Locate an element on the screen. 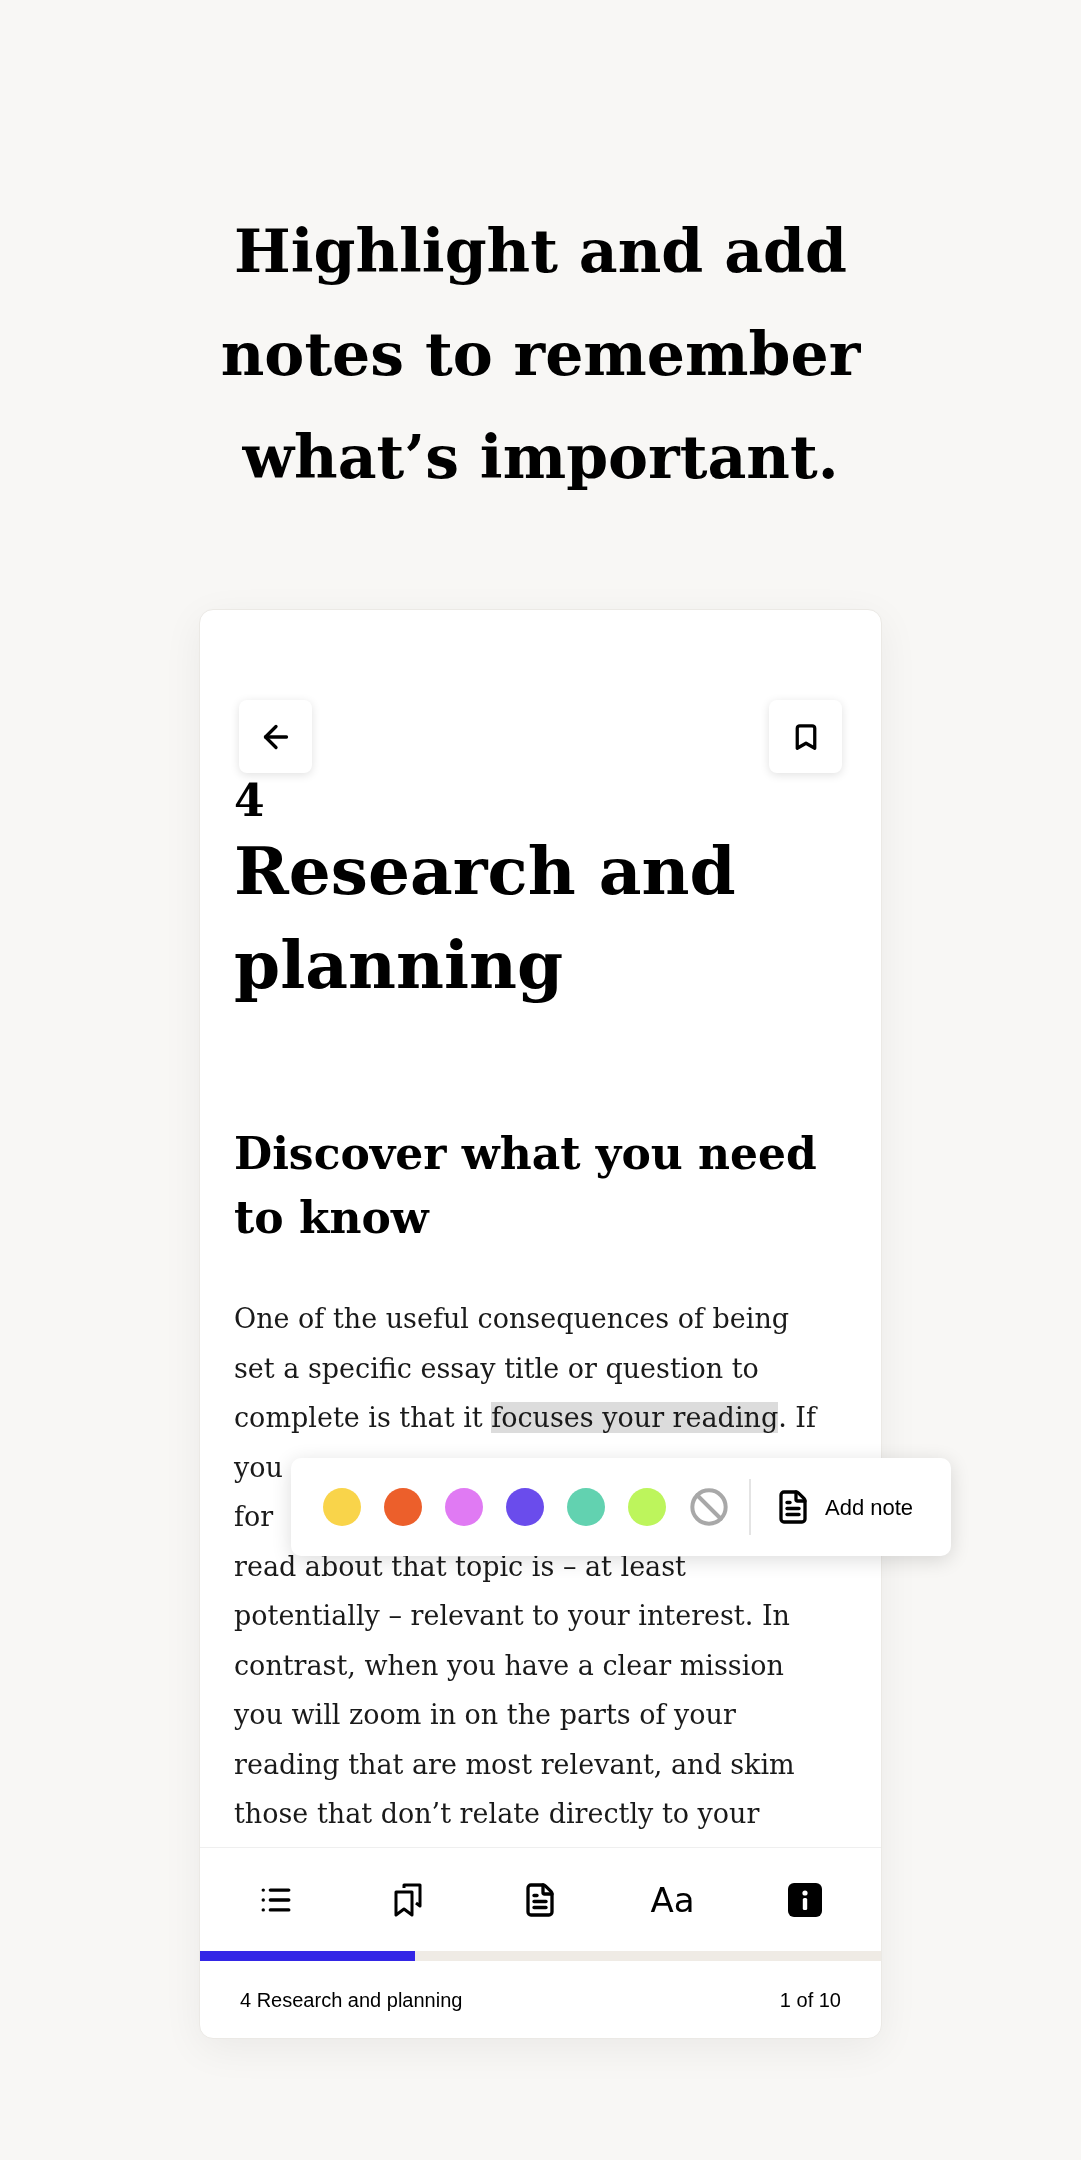  body-text-line: for is located at coordinates (254, 1517).